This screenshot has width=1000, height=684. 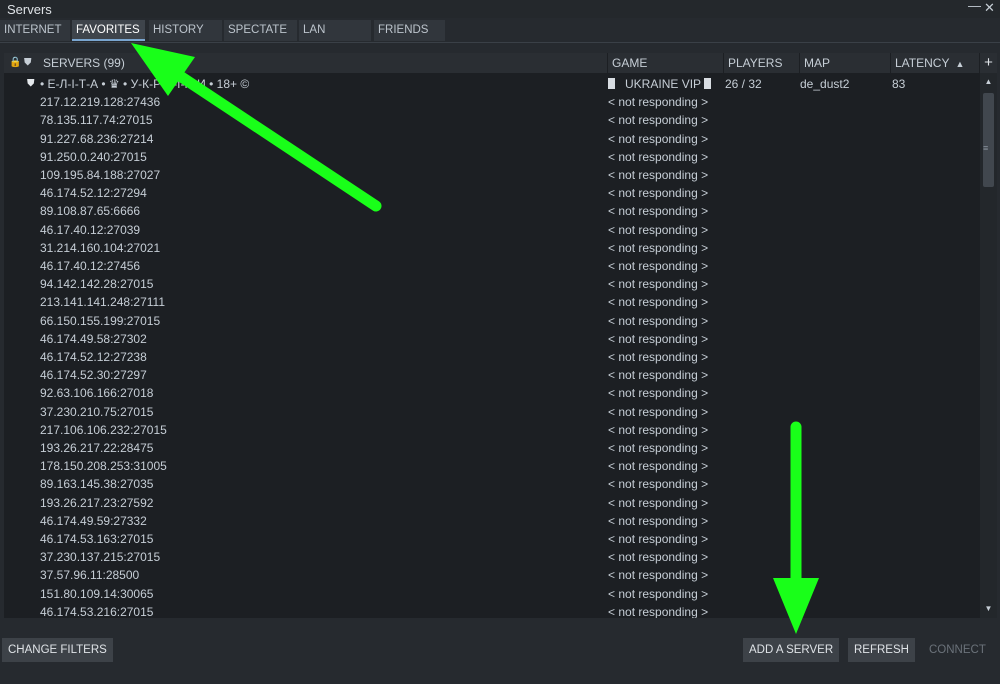 I want to click on window-title: Servers, so click(x=29, y=9).